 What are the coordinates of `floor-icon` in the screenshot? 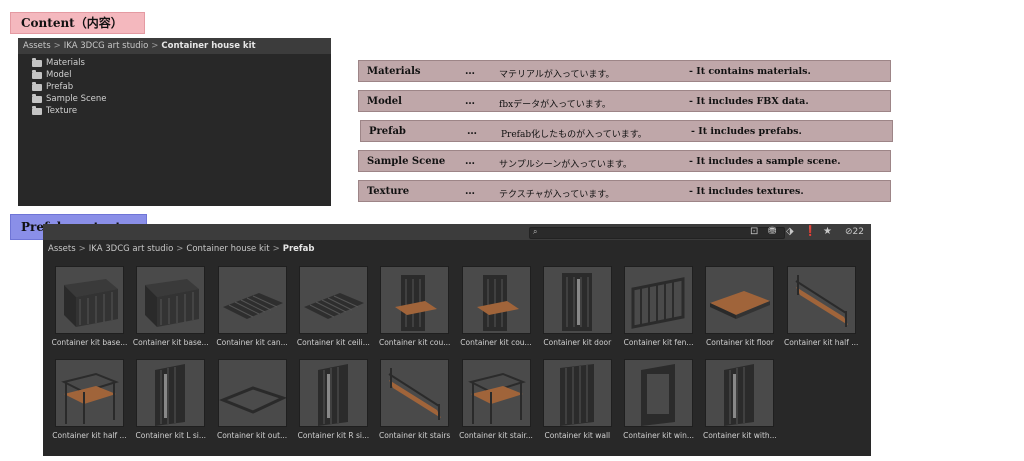 It's located at (740, 300).